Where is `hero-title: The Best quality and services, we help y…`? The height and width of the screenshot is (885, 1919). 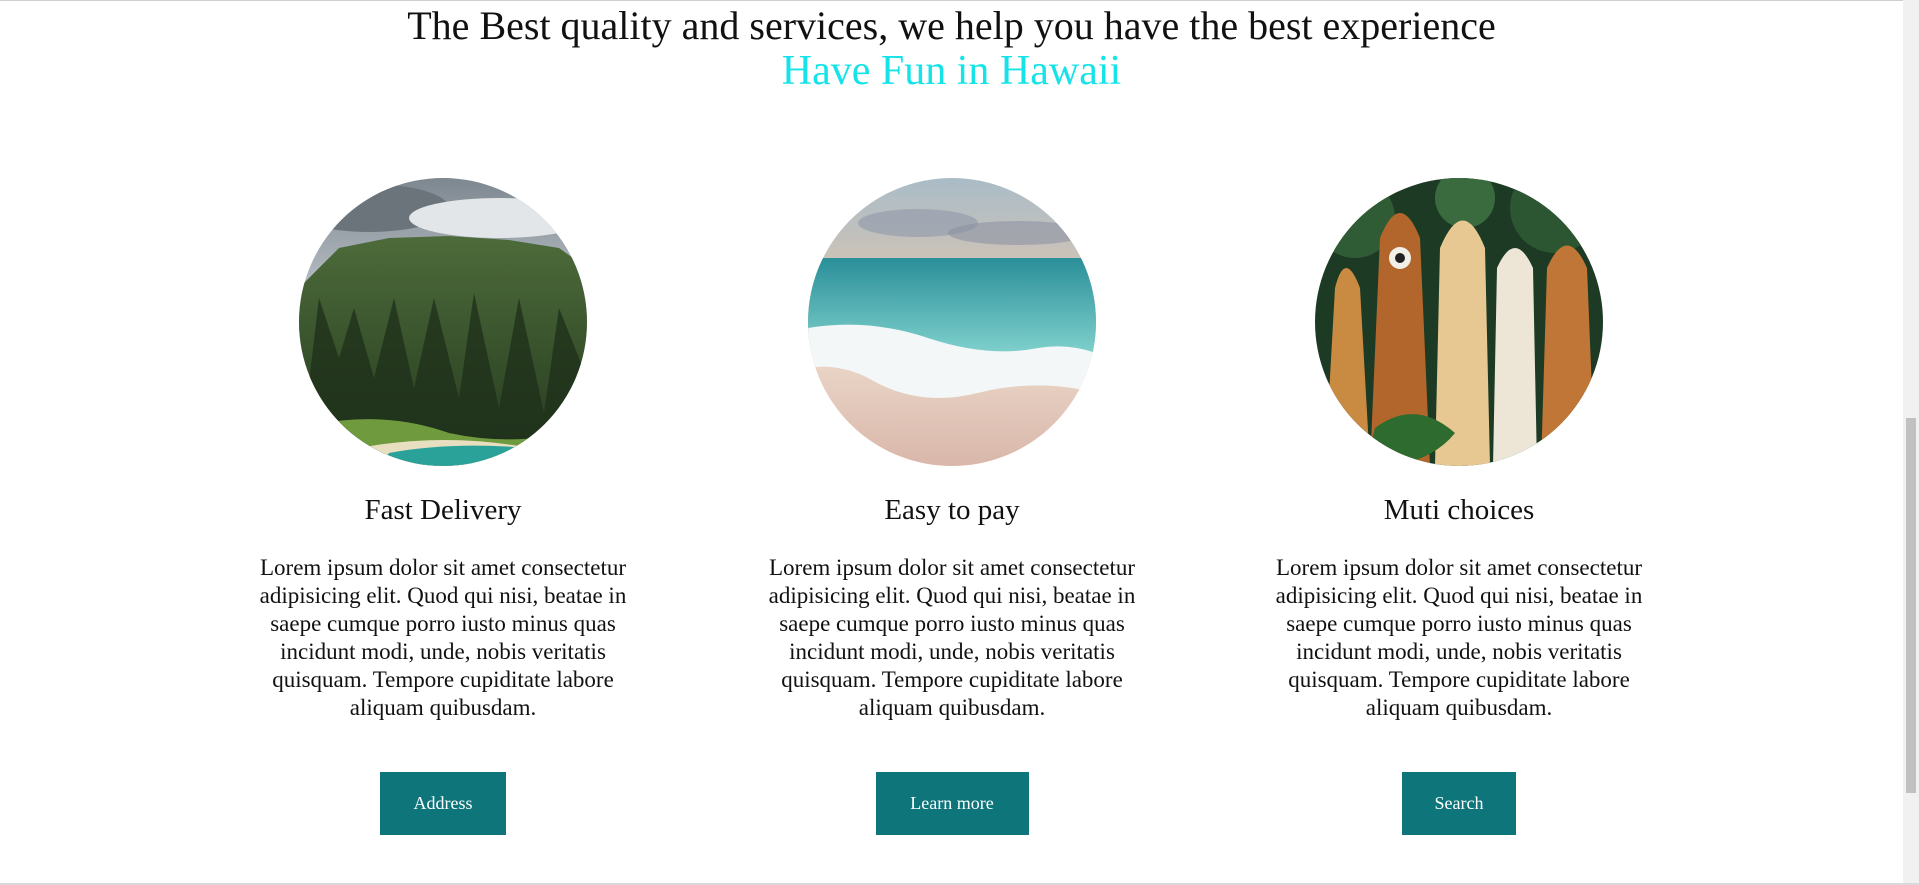
hero-title: The Best quality and services, we help y… is located at coordinates (951, 25).